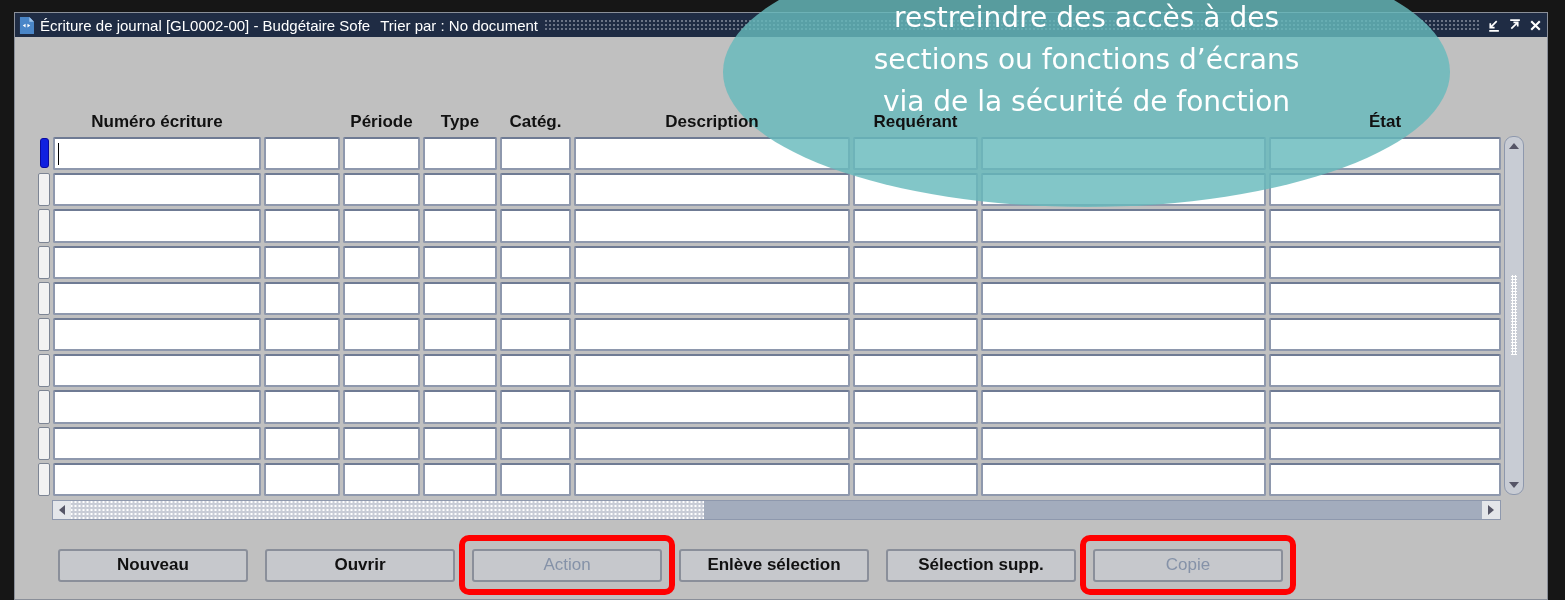  What do you see at coordinates (776, 509) in the screenshot?
I see `horizontal-scrollbar` at bounding box center [776, 509].